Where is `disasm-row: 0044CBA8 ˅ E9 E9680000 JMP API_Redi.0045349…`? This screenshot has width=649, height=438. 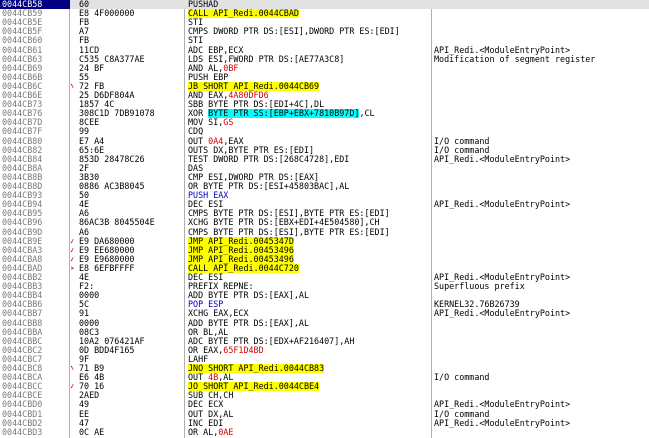
disasm-row: 0044CBA8 ˅ E9 E9680000 JMP API_Redi.0045349… is located at coordinates (324, 259).